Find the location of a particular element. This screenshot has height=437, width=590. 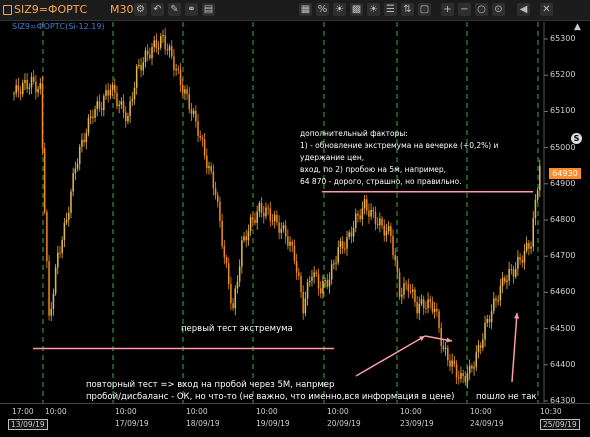

time-tick-label: 17:00 is located at coordinates (23, 411).